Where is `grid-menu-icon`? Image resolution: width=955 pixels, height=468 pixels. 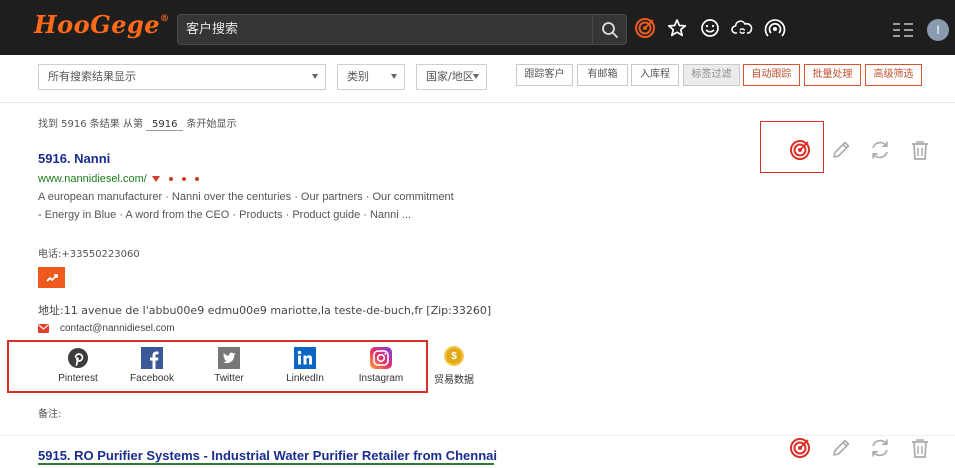 grid-menu-icon is located at coordinates (903, 30).